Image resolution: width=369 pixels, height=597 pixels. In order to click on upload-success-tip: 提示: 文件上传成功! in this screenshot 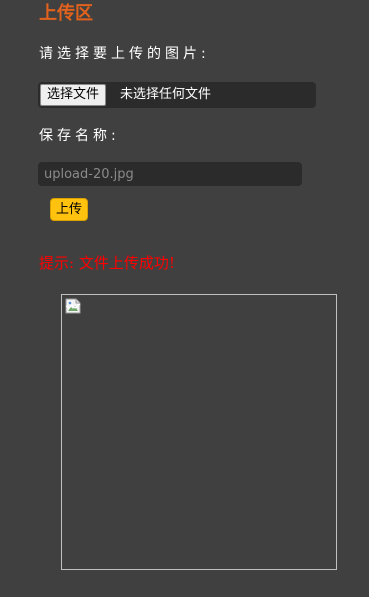, I will do `click(107, 263)`.